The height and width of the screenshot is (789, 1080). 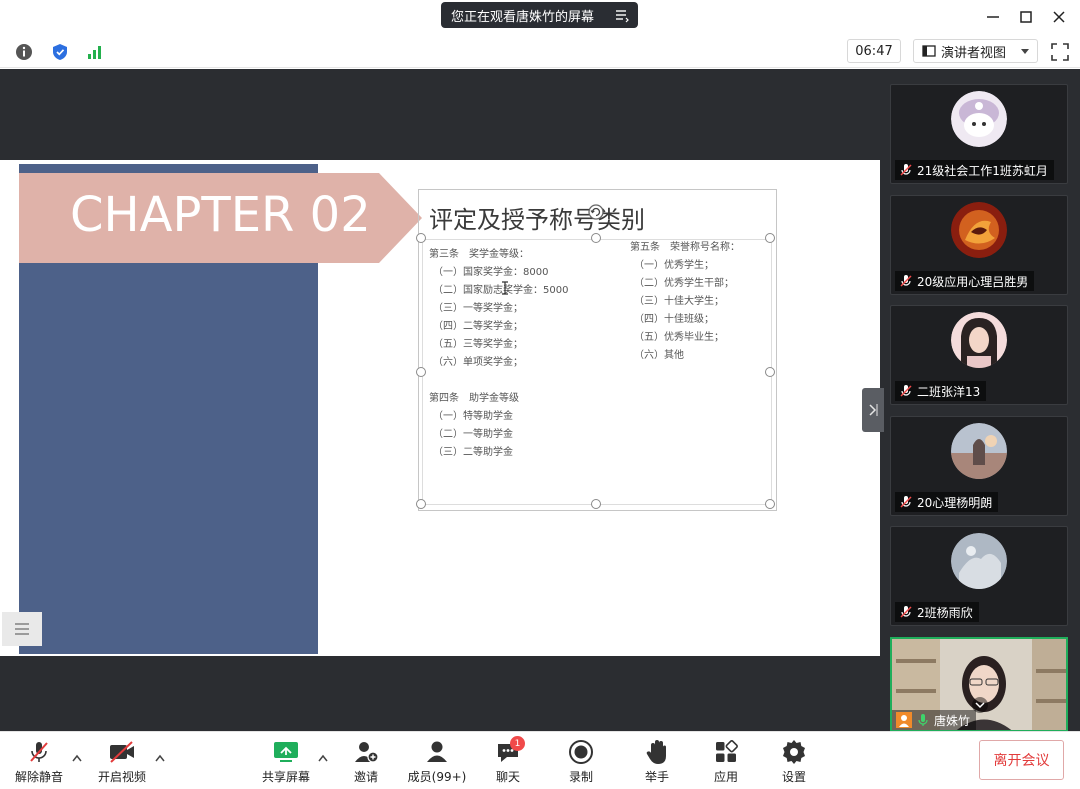 I want to click on collapse-panel-button, so click(x=873, y=410).